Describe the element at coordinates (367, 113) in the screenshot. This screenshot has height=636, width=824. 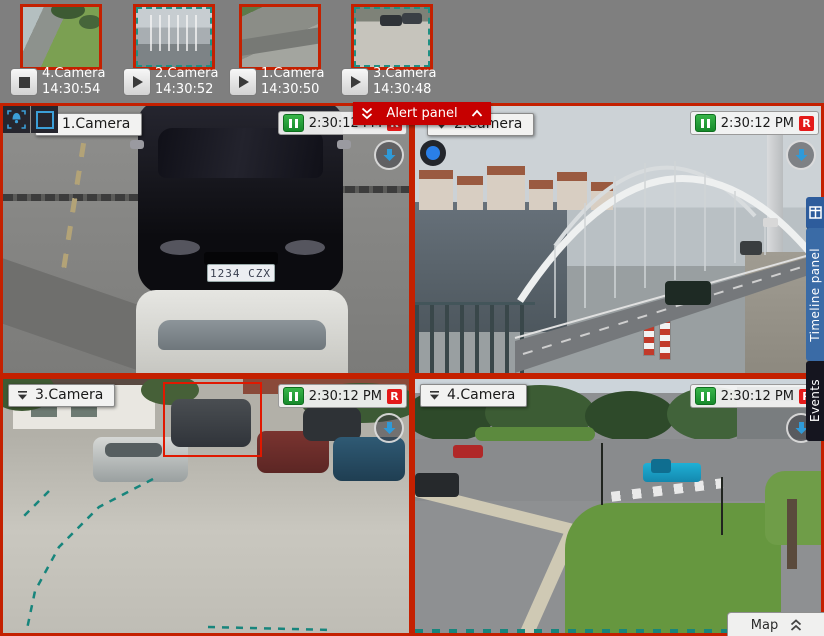
I see `chevron-double-down-icon` at that location.